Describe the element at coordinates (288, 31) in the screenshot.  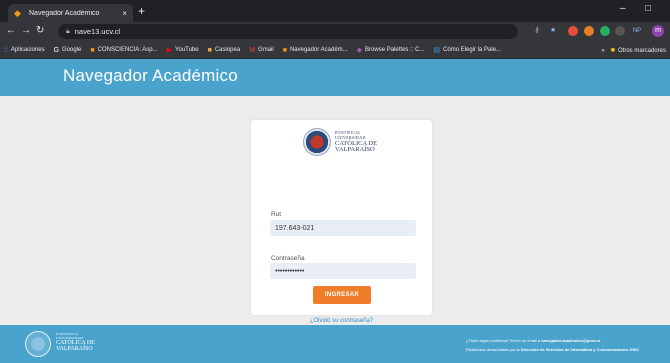
I see `address-bar: 🔒︎ nave13.ucv.cl` at that location.